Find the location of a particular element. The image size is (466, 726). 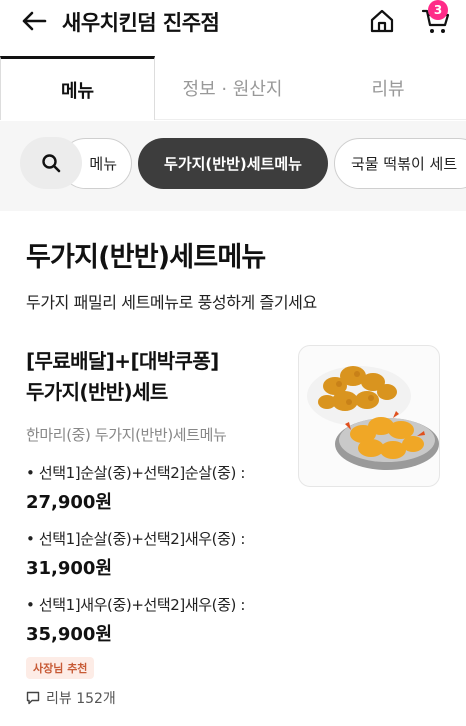

category-chip-half-set: 두가지(반반)세트메뉴 is located at coordinates (233, 163).